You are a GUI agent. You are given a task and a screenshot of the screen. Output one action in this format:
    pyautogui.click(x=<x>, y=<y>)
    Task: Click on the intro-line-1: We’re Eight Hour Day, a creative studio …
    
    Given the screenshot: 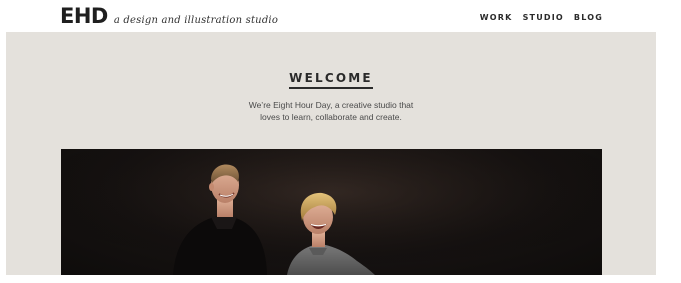 What is the action you would take?
    pyautogui.click(x=331, y=105)
    